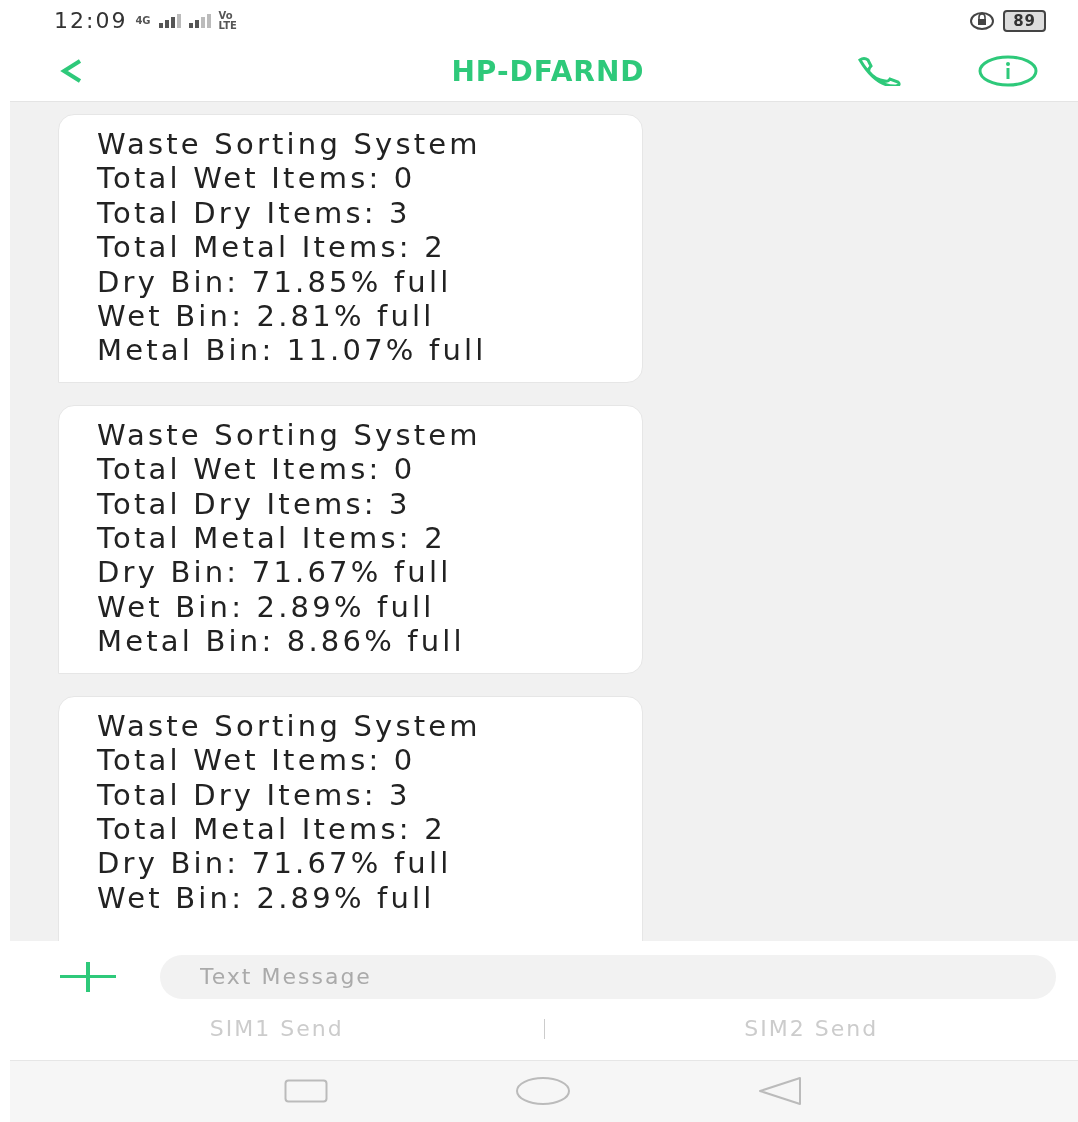  What do you see at coordinates (88, 976) in the screenshot?
I see `add-icon` at bounding box center [88, 976].